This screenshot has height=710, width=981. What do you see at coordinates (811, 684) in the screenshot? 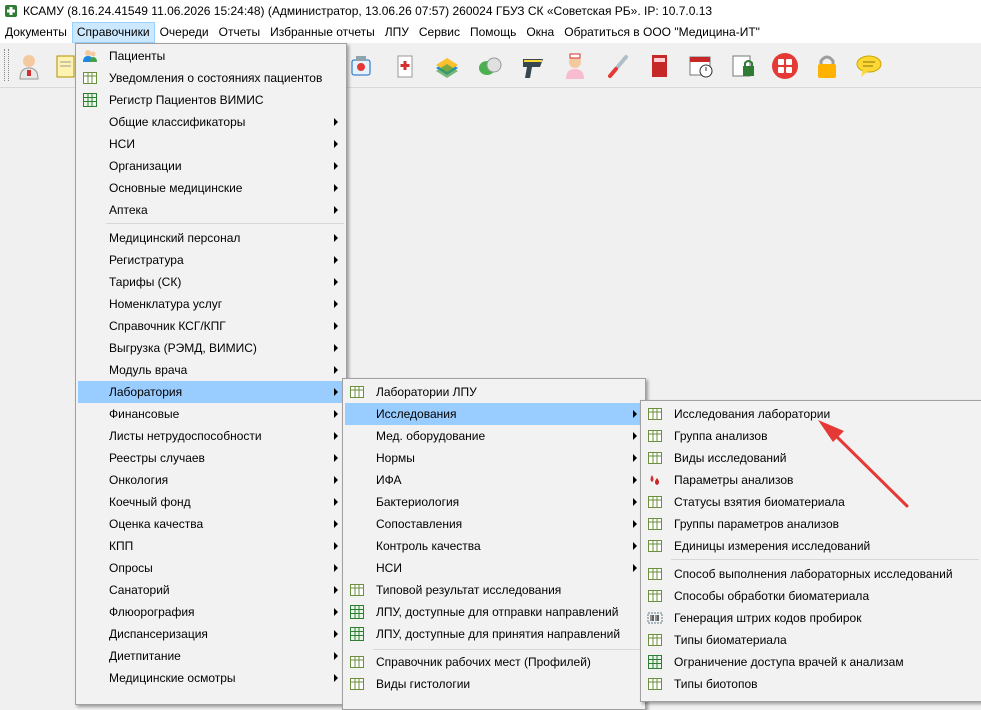
I see `issledovaniya-menu-item-13: Типы биотопов` at bounding box center [811, 684].